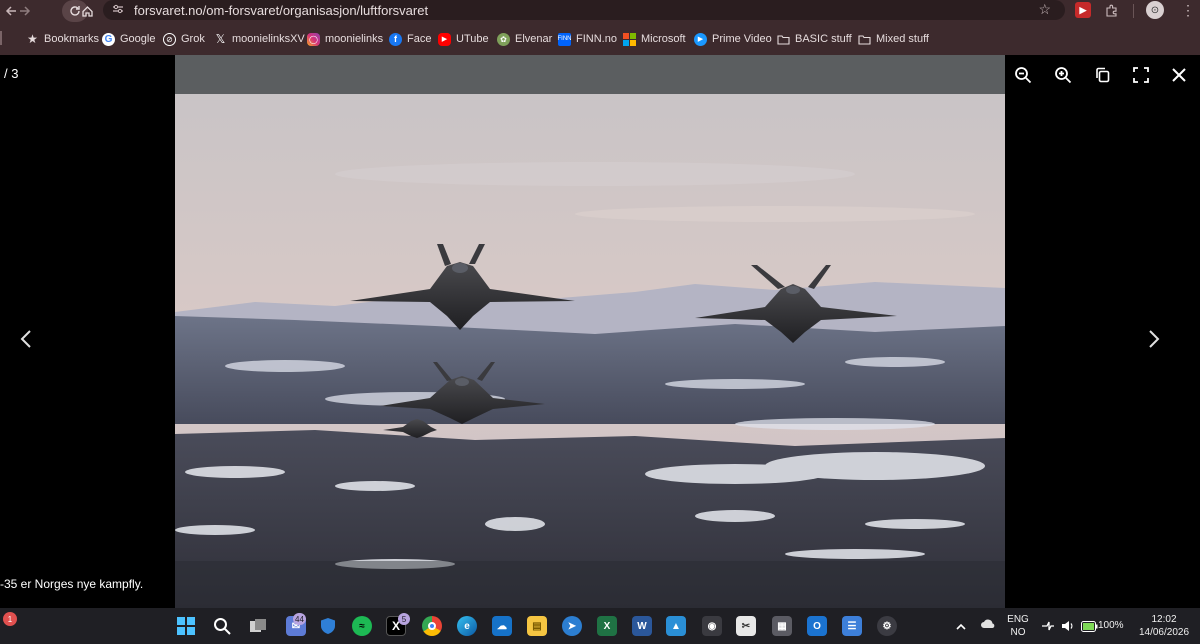  I want to click on chevron-right-icon, so click(1154, 339).